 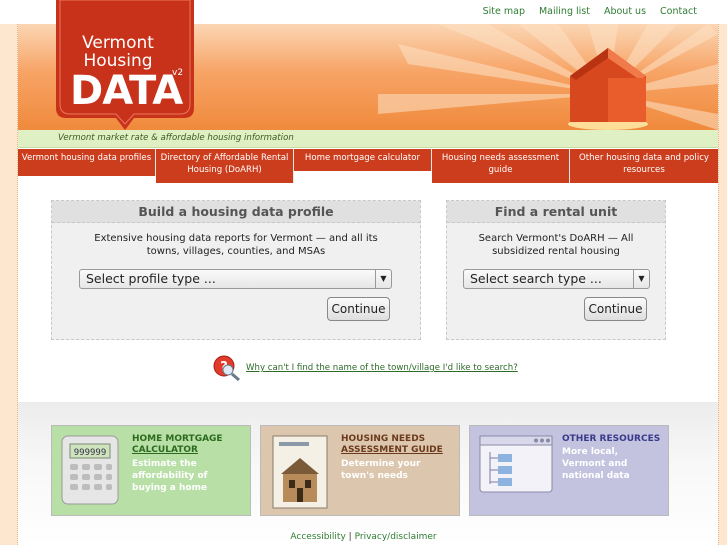 I want to click on top-links: Site map Mailing list About us Contact, so click(x=590, y=11).